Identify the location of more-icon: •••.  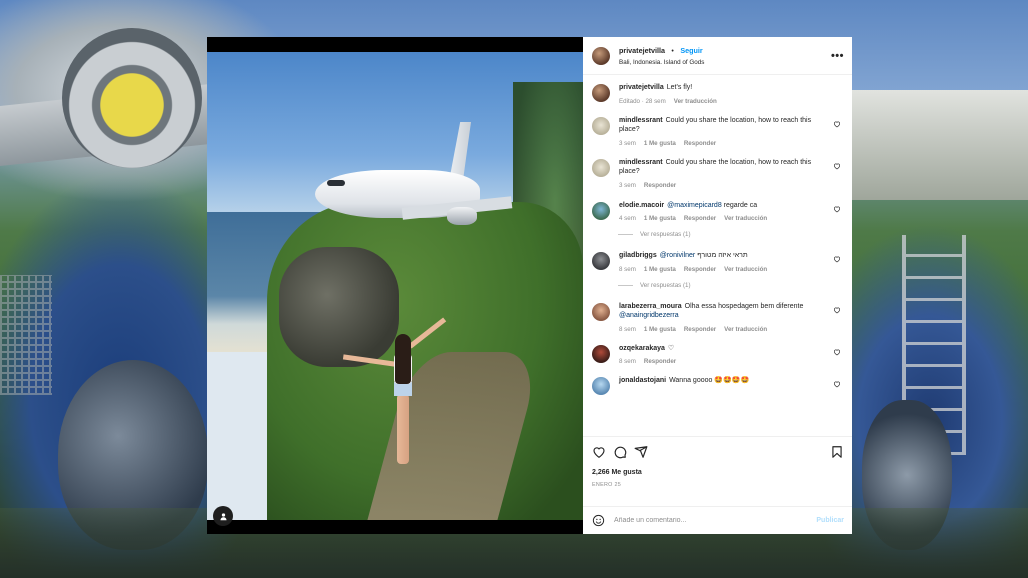
(837, 56).